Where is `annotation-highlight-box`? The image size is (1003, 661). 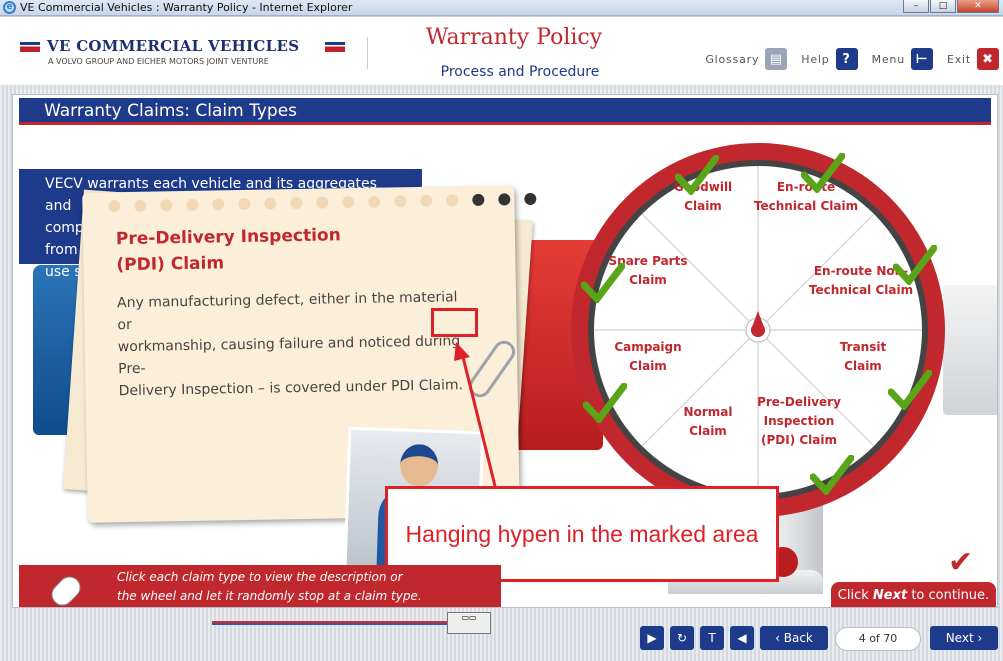 annotation-highlight-box is located at coordinates (454, 322).